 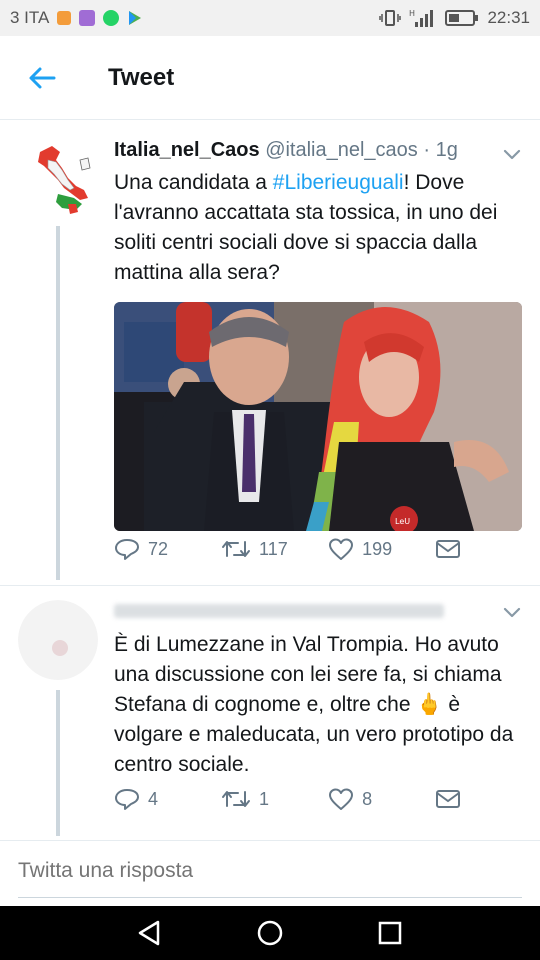 I want to click on back-button, so click(x=42, y=78).